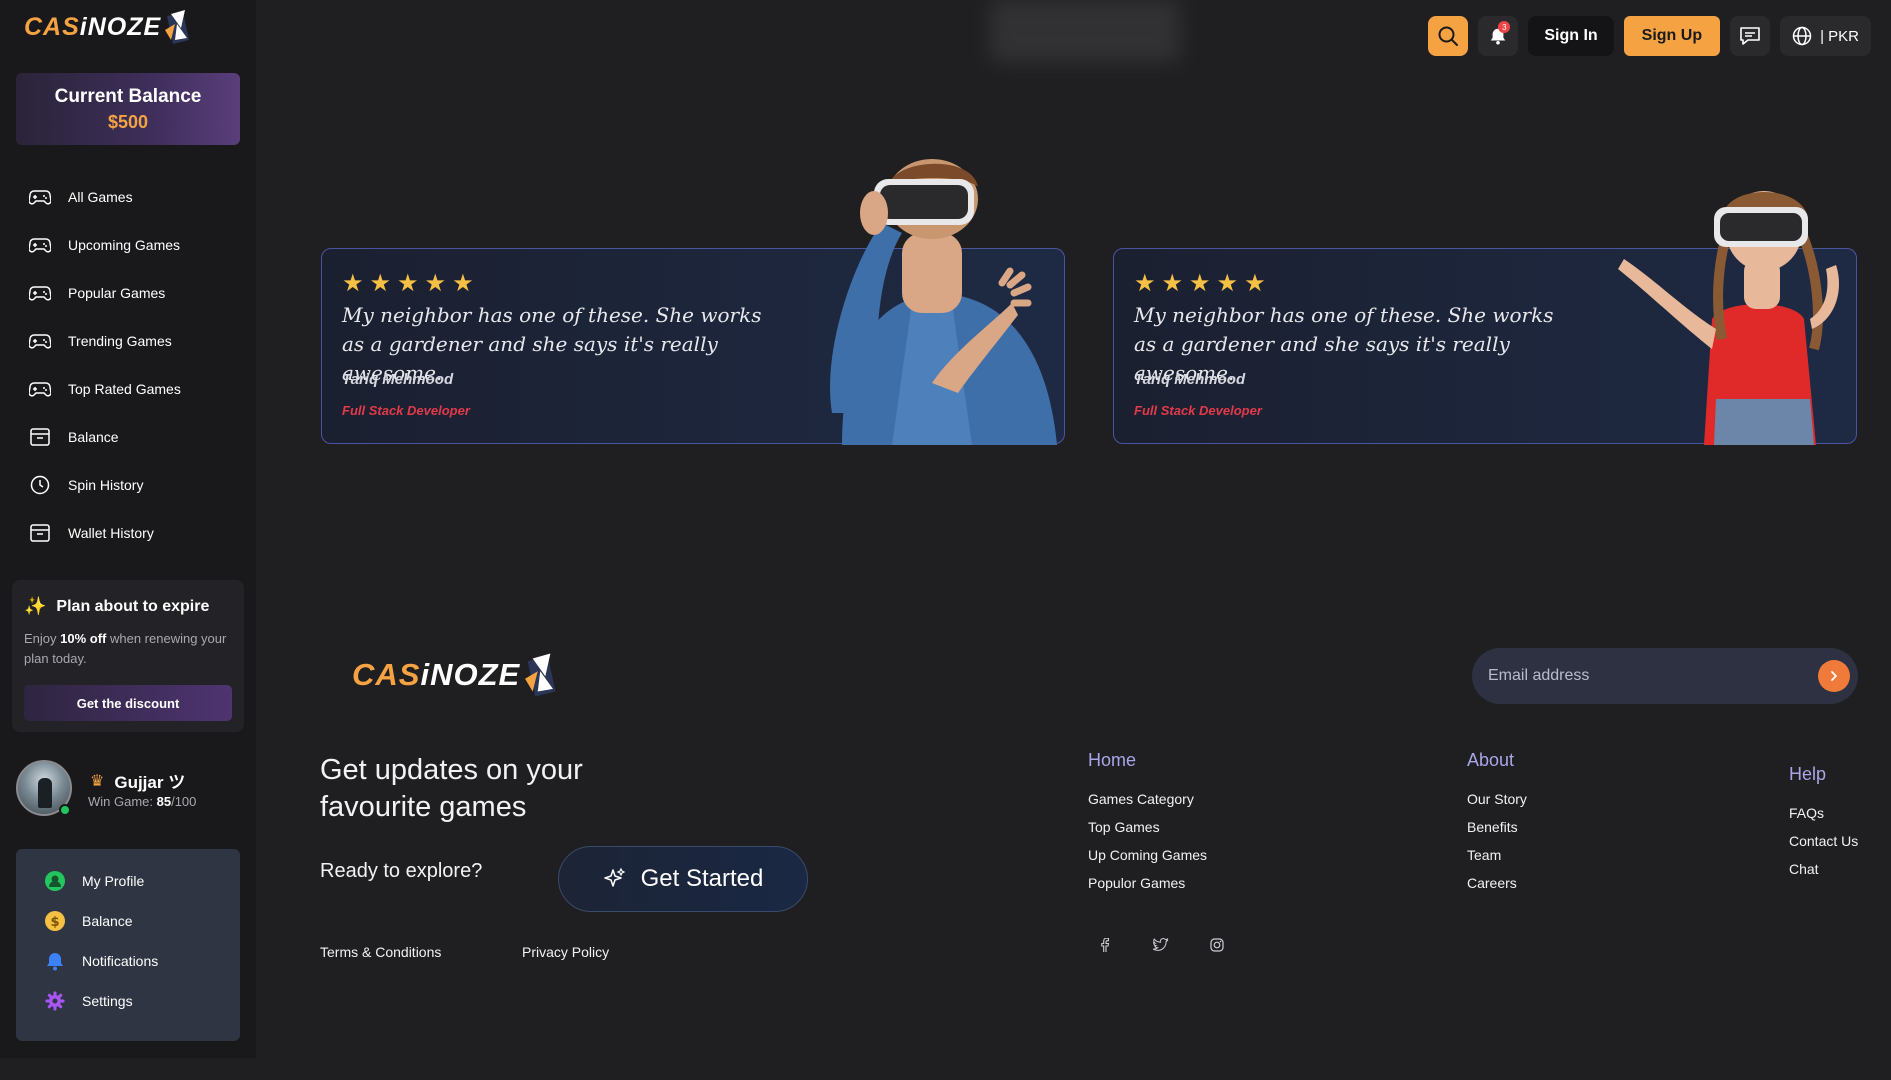 The width and height of the screenshot is (1891, 1080). What do you see at coordinates (107, 921) in the screenshot?
I see `menu-item-label: Balance` at bounding box center [107, 921].